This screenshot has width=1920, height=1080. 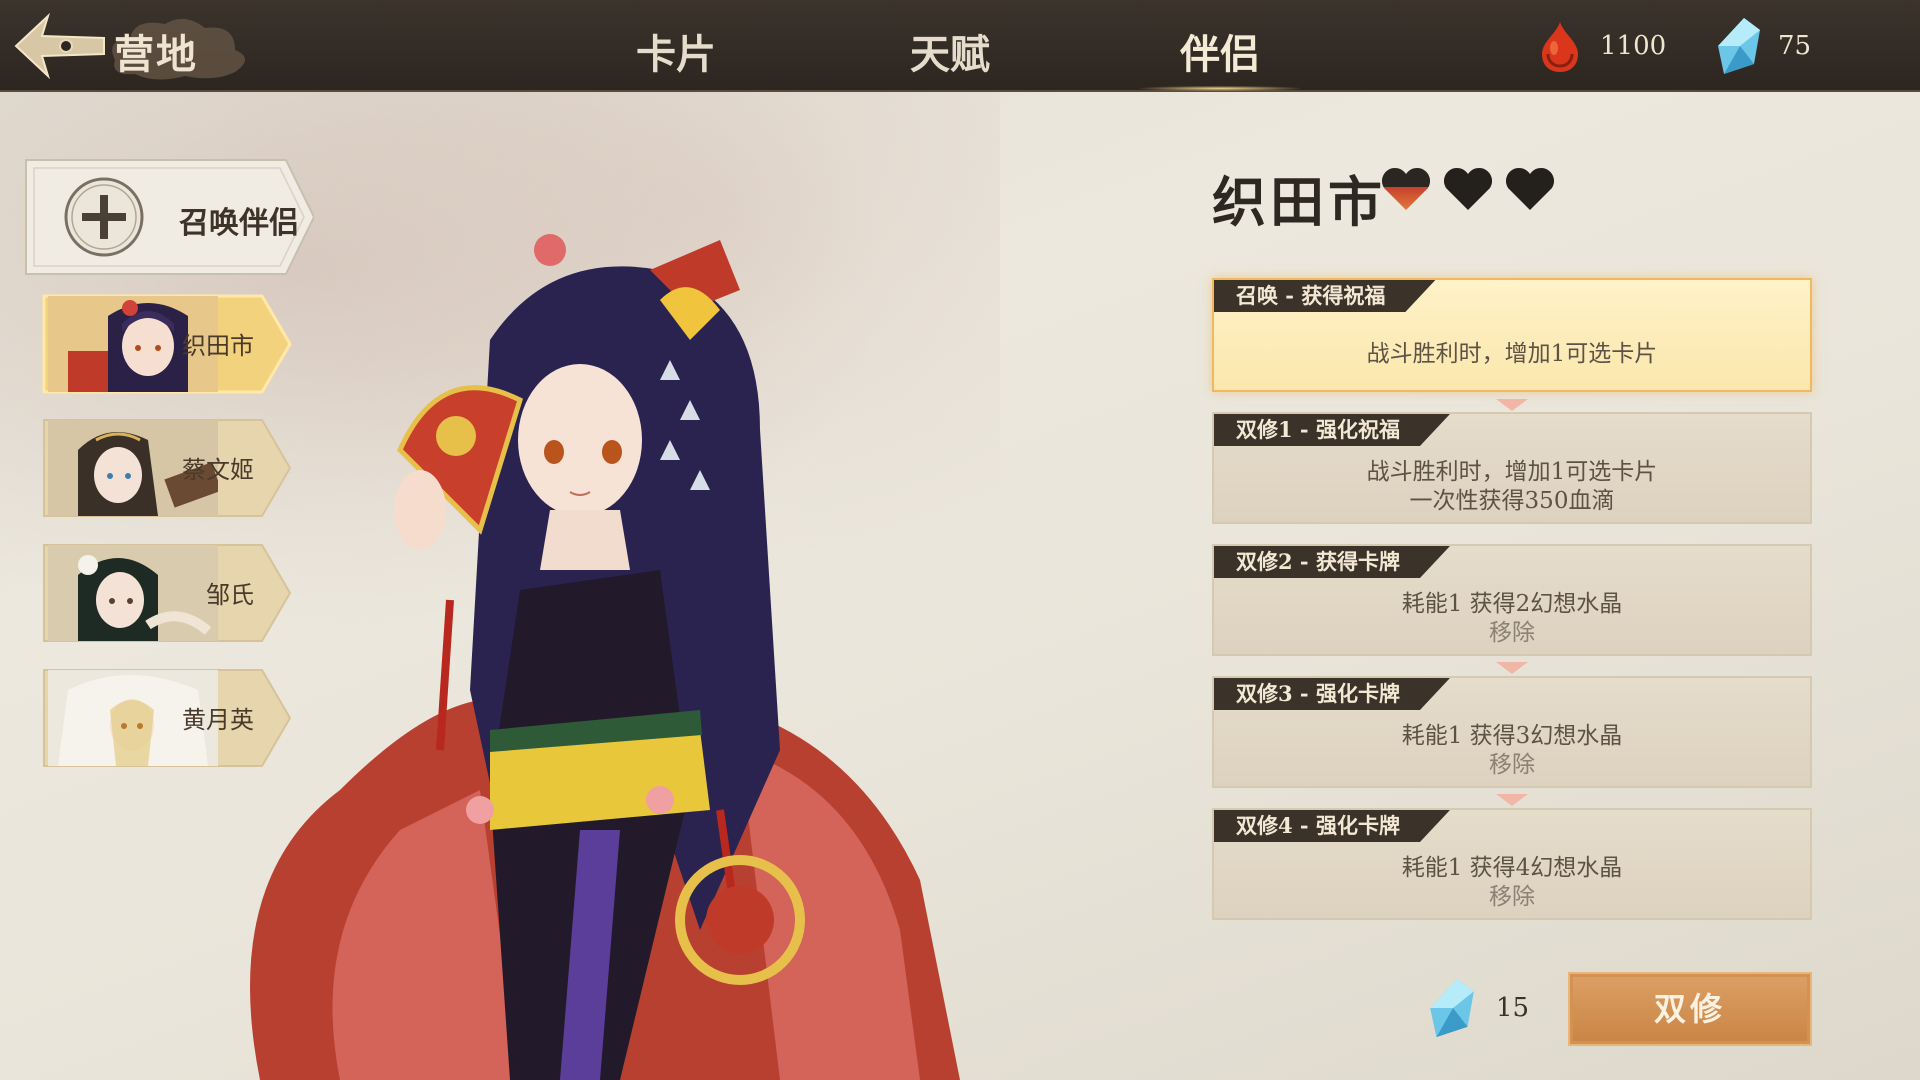 What do you see at coordinates (1332, 826) in the screenshot?
I see `card-tag: 双修4 - 强化卡牌` at bounding box center [1332, 826].